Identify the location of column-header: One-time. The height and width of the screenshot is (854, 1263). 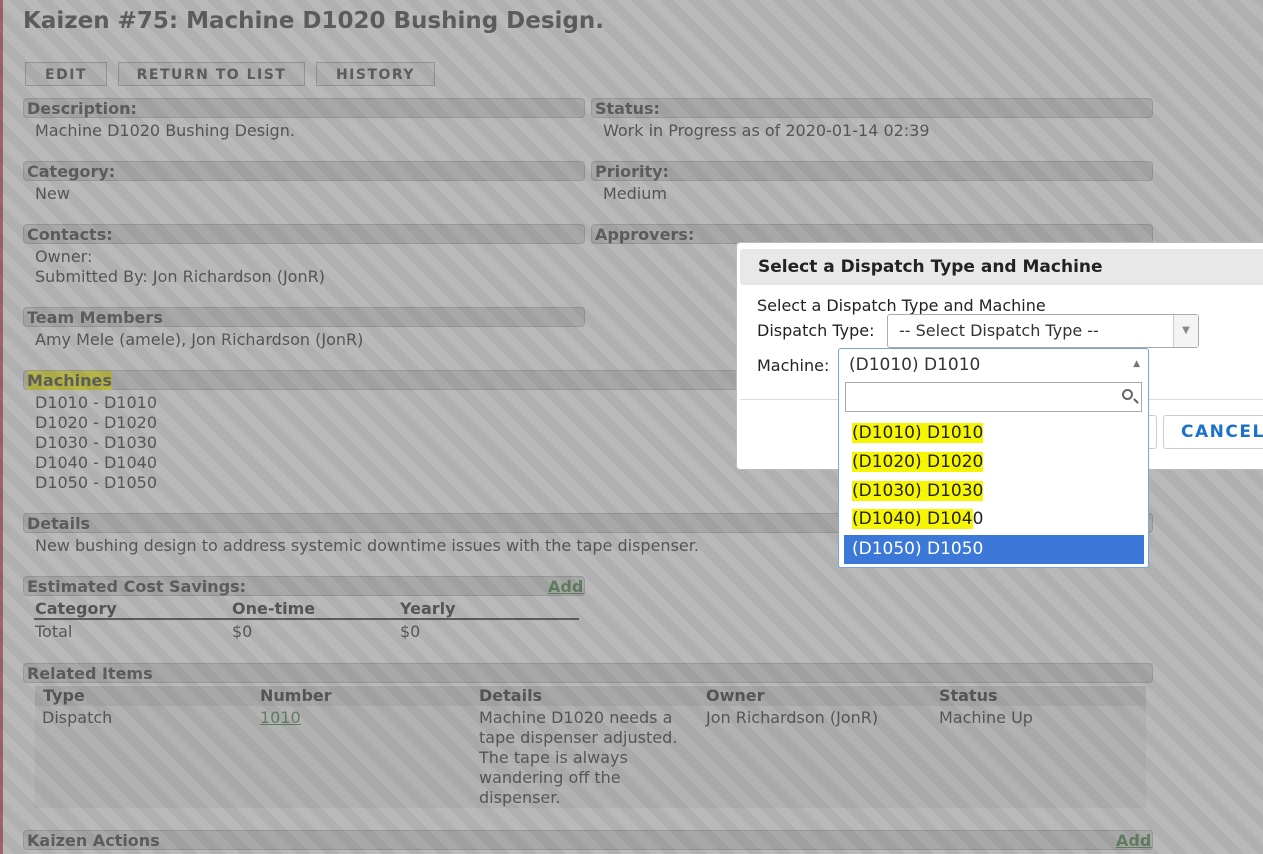
(274, 608).